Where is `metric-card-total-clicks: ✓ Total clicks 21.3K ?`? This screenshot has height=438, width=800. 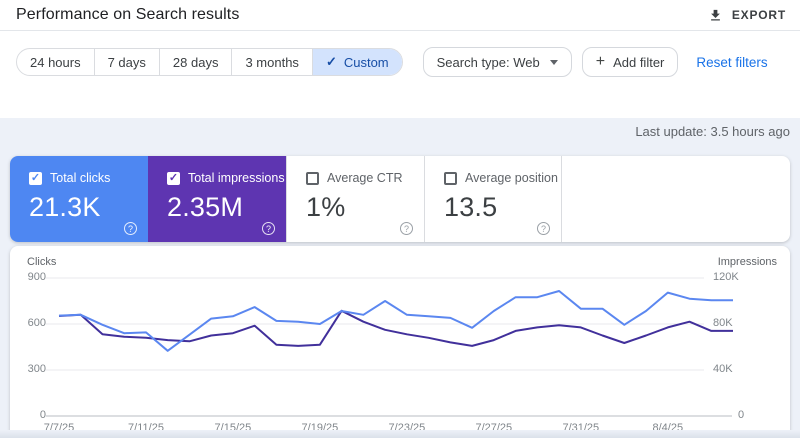
metric-card-total-clicks: ✓ Total clicks 21.3K ? is located at coordinates (79, 199).